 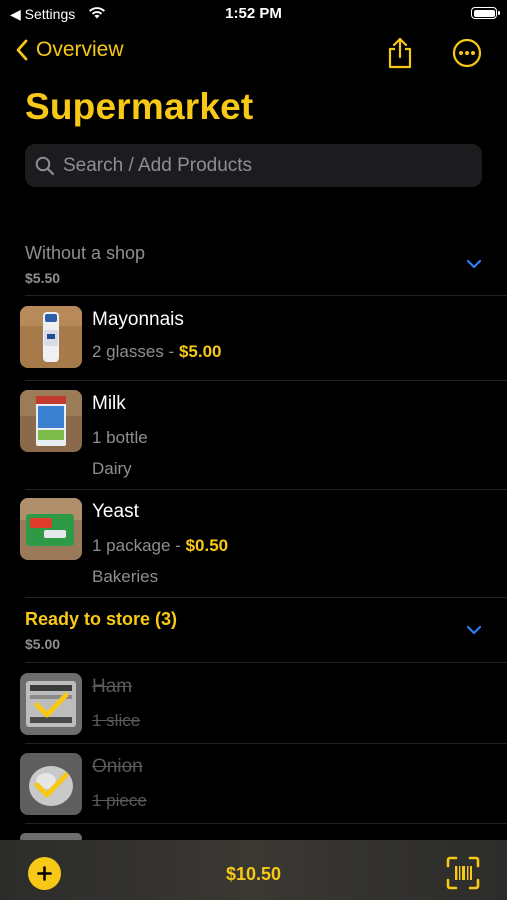 I want to click on item-quantity: 1 piece, so click(x=119, y=800).